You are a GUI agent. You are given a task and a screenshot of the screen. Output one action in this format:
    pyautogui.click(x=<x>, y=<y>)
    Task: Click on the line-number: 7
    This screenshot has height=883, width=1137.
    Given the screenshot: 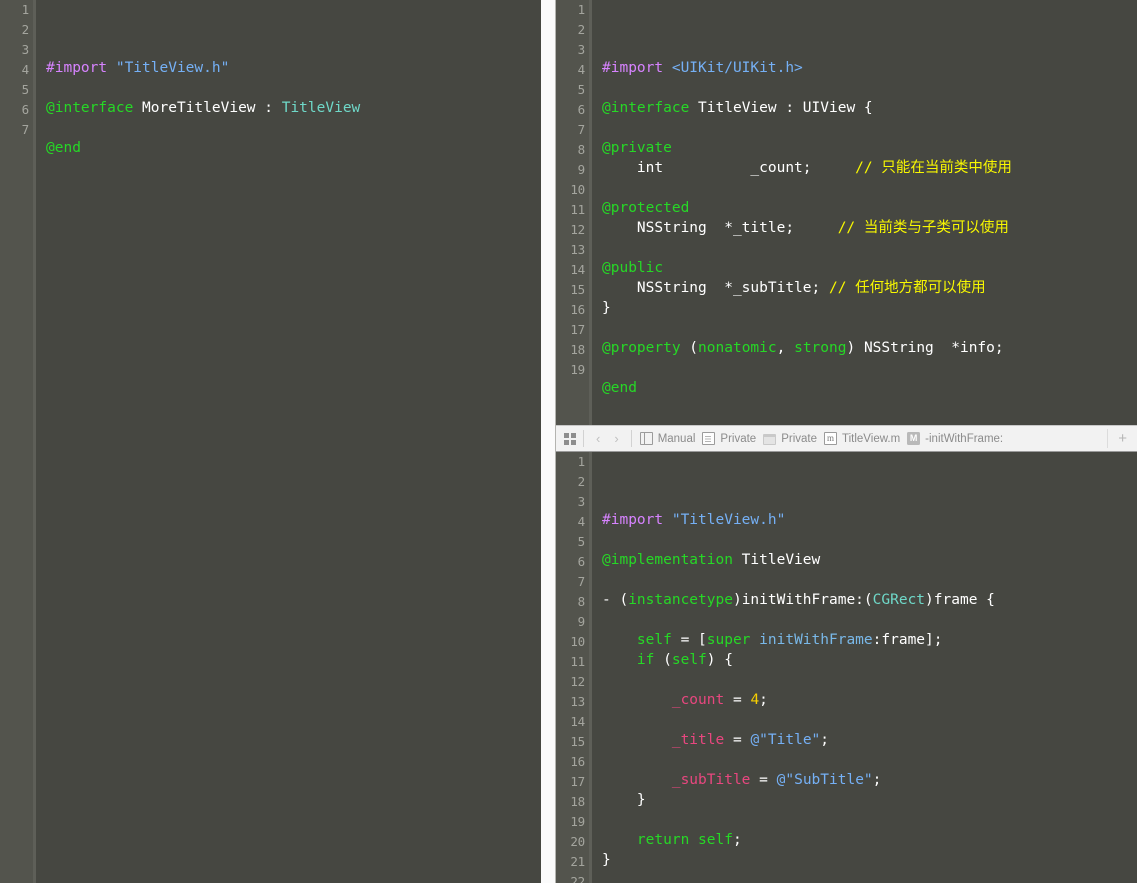 What is the action you would take?
    pyautogui.click(x=25, y=129)
    